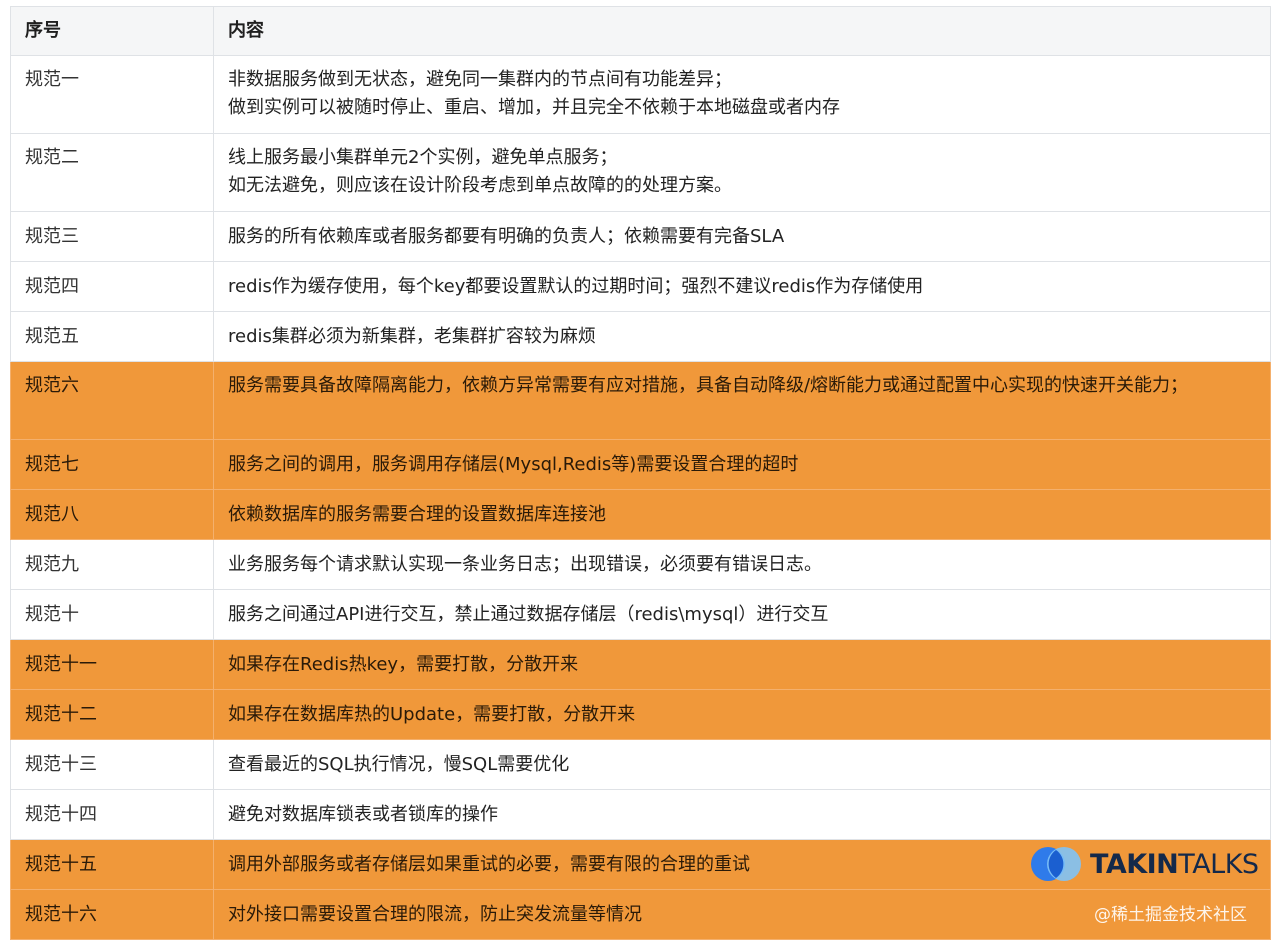 The width and height of the screenshot is (1280, 948). I want to click on row-content-cell: 避免对数据库锁表或者锁库的操作, so click(742, 814).